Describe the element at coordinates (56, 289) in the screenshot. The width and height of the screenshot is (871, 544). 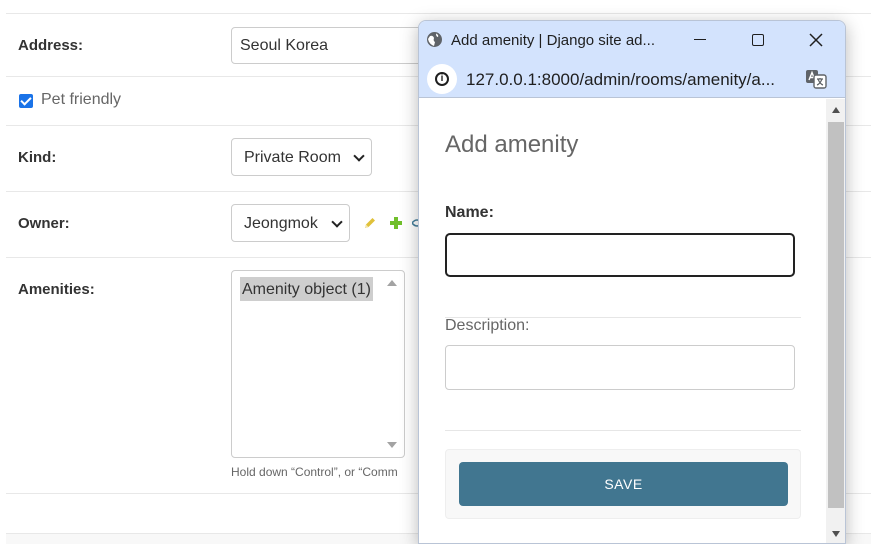
I see `amenities-label: Amenities:` at that location.